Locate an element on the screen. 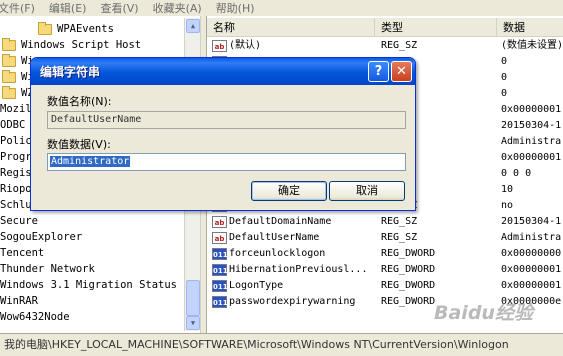 The image size is (563, 356). menu-bar: 文件(F) 编辑(E) 查看(V) 收藏夹(A) 帮助(H) is located at coordinates (281, 8).